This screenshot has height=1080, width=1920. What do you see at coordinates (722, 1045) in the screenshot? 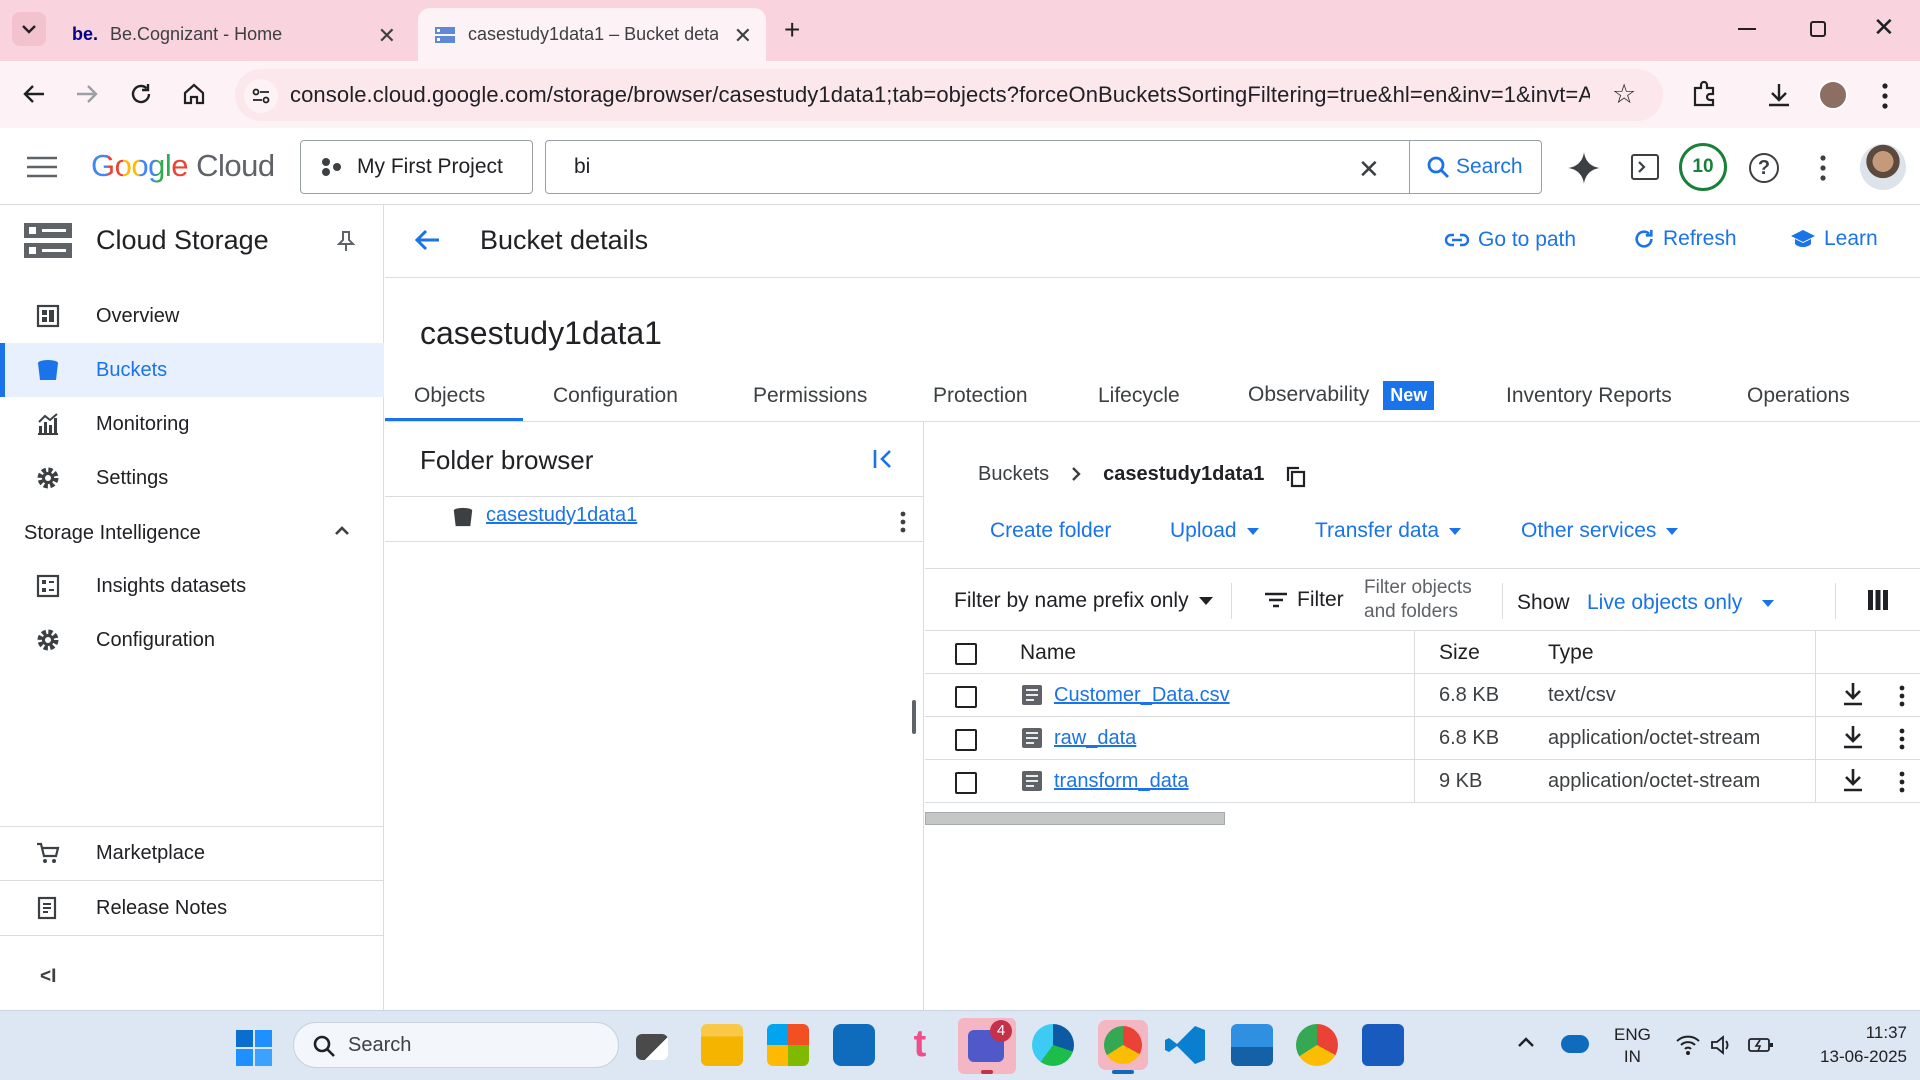
I see `file-explorer-icon` at bounding box center [722, 1045].